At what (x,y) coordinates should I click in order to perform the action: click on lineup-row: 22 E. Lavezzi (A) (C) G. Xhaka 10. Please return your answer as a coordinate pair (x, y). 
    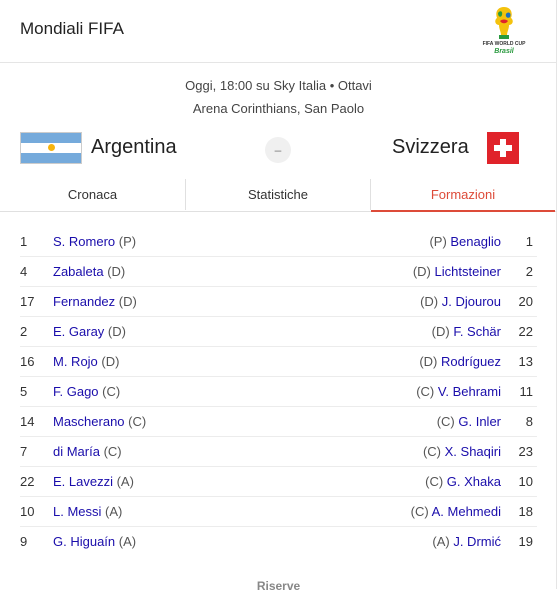
    Looking at the image, I should click on (278, 482).